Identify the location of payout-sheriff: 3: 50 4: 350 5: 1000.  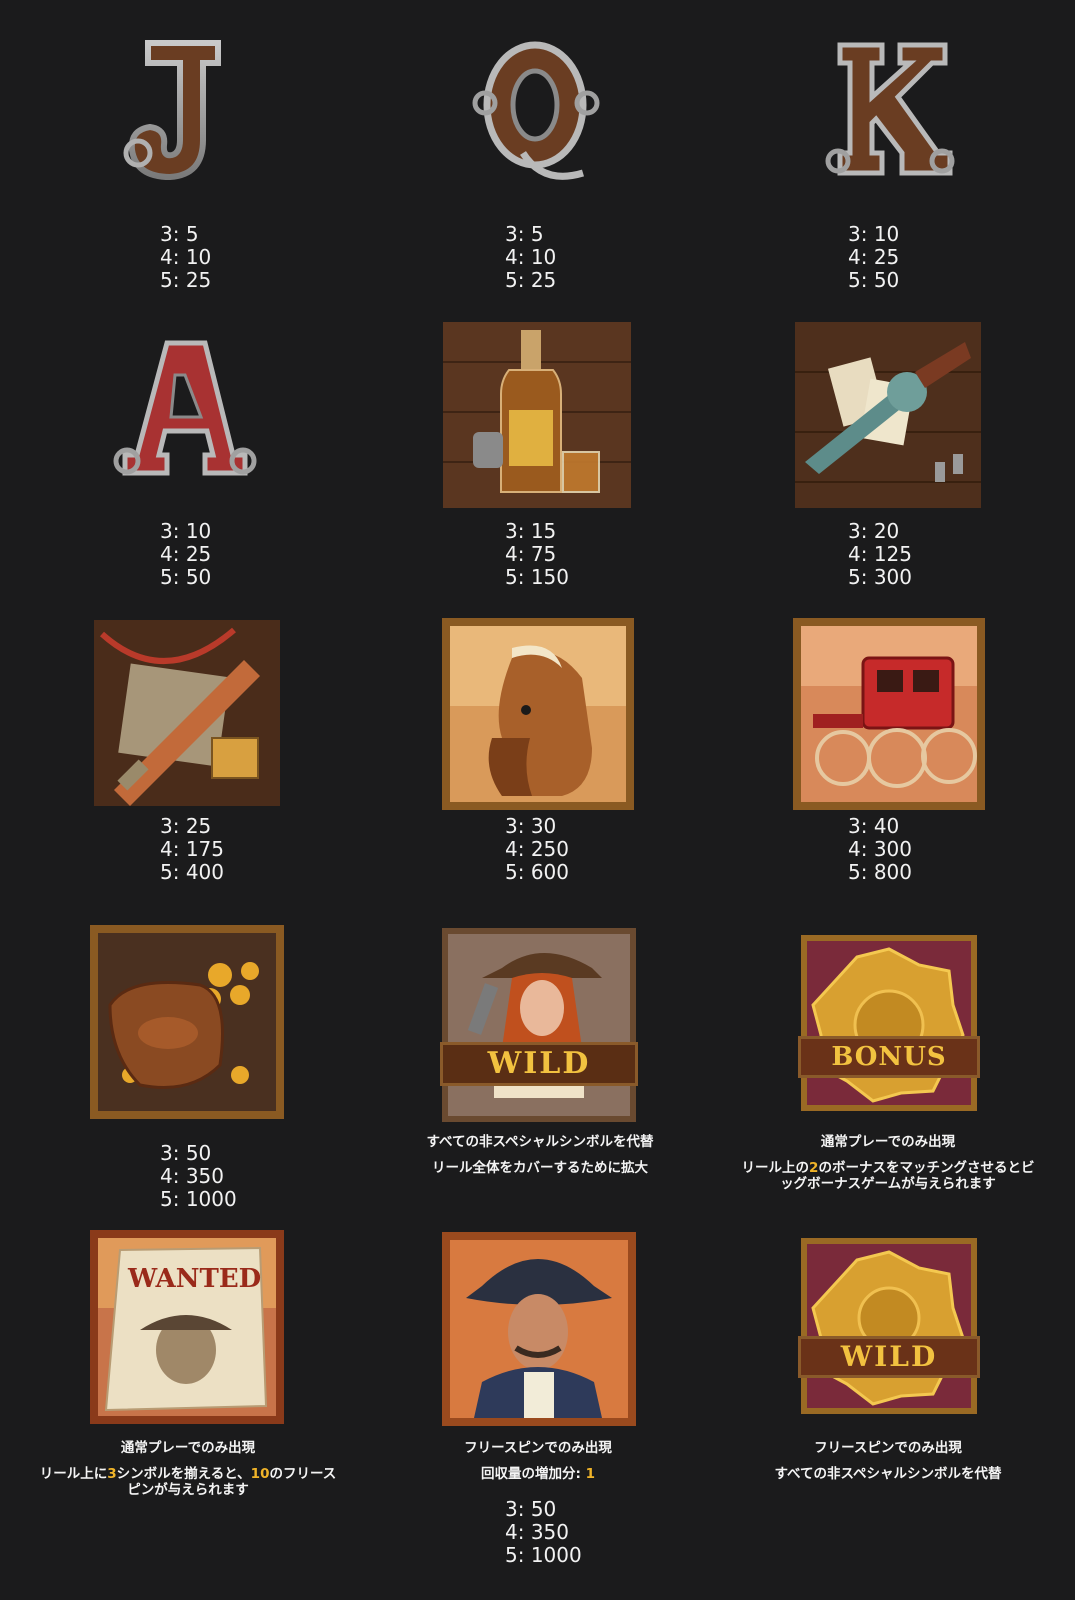
(543, 1532).